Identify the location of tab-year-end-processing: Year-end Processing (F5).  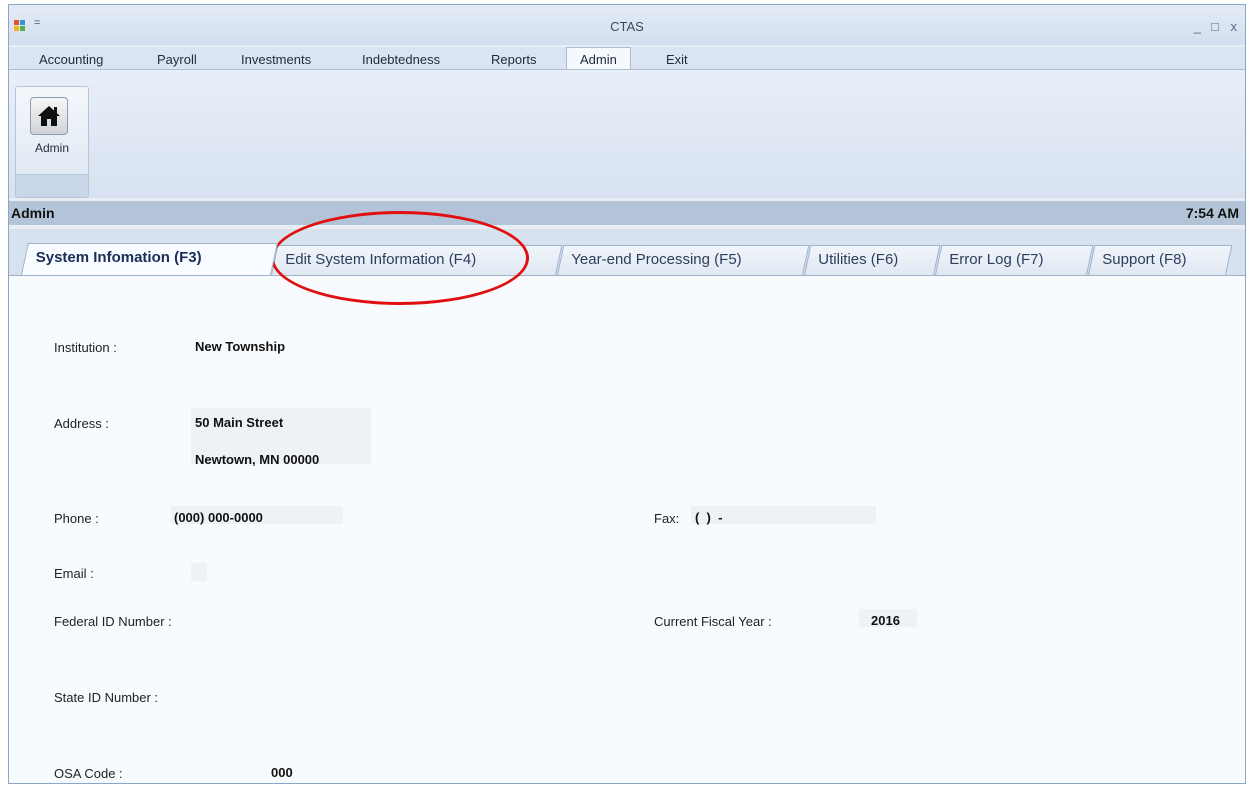
(683, 260).